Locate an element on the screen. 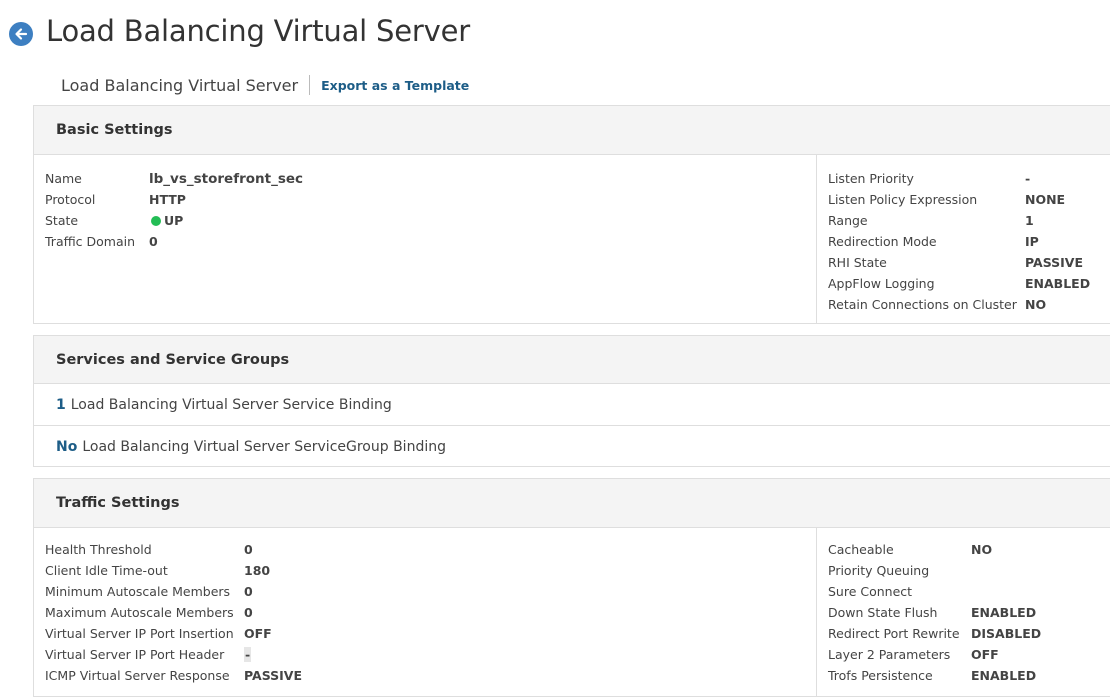 The width and height of the screenshot is (1110, 699). back-button is located at coordinates (21, 34).